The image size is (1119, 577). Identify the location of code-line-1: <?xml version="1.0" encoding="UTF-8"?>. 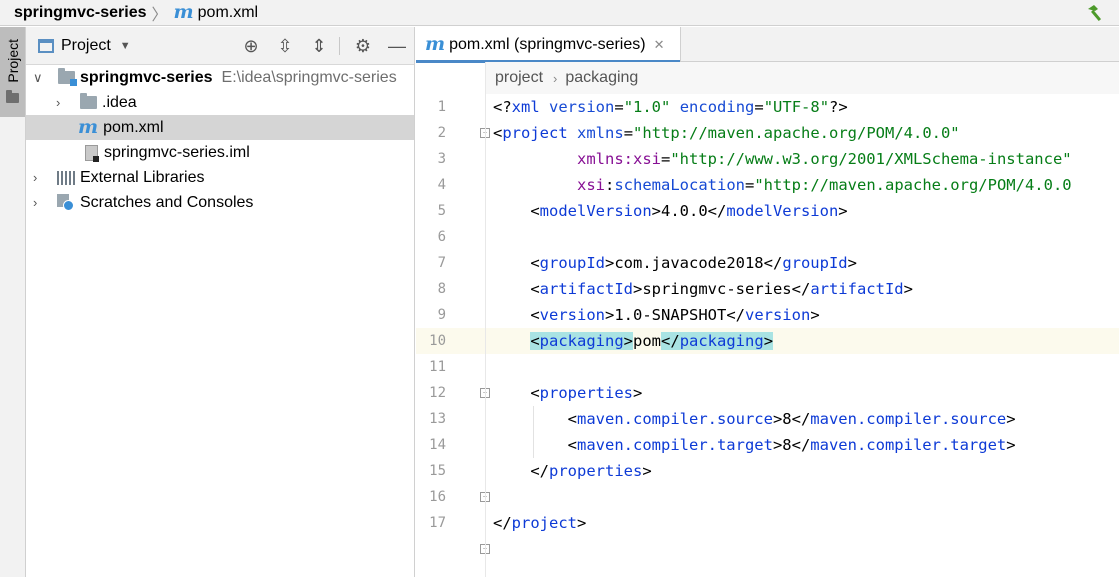
(670, 107).